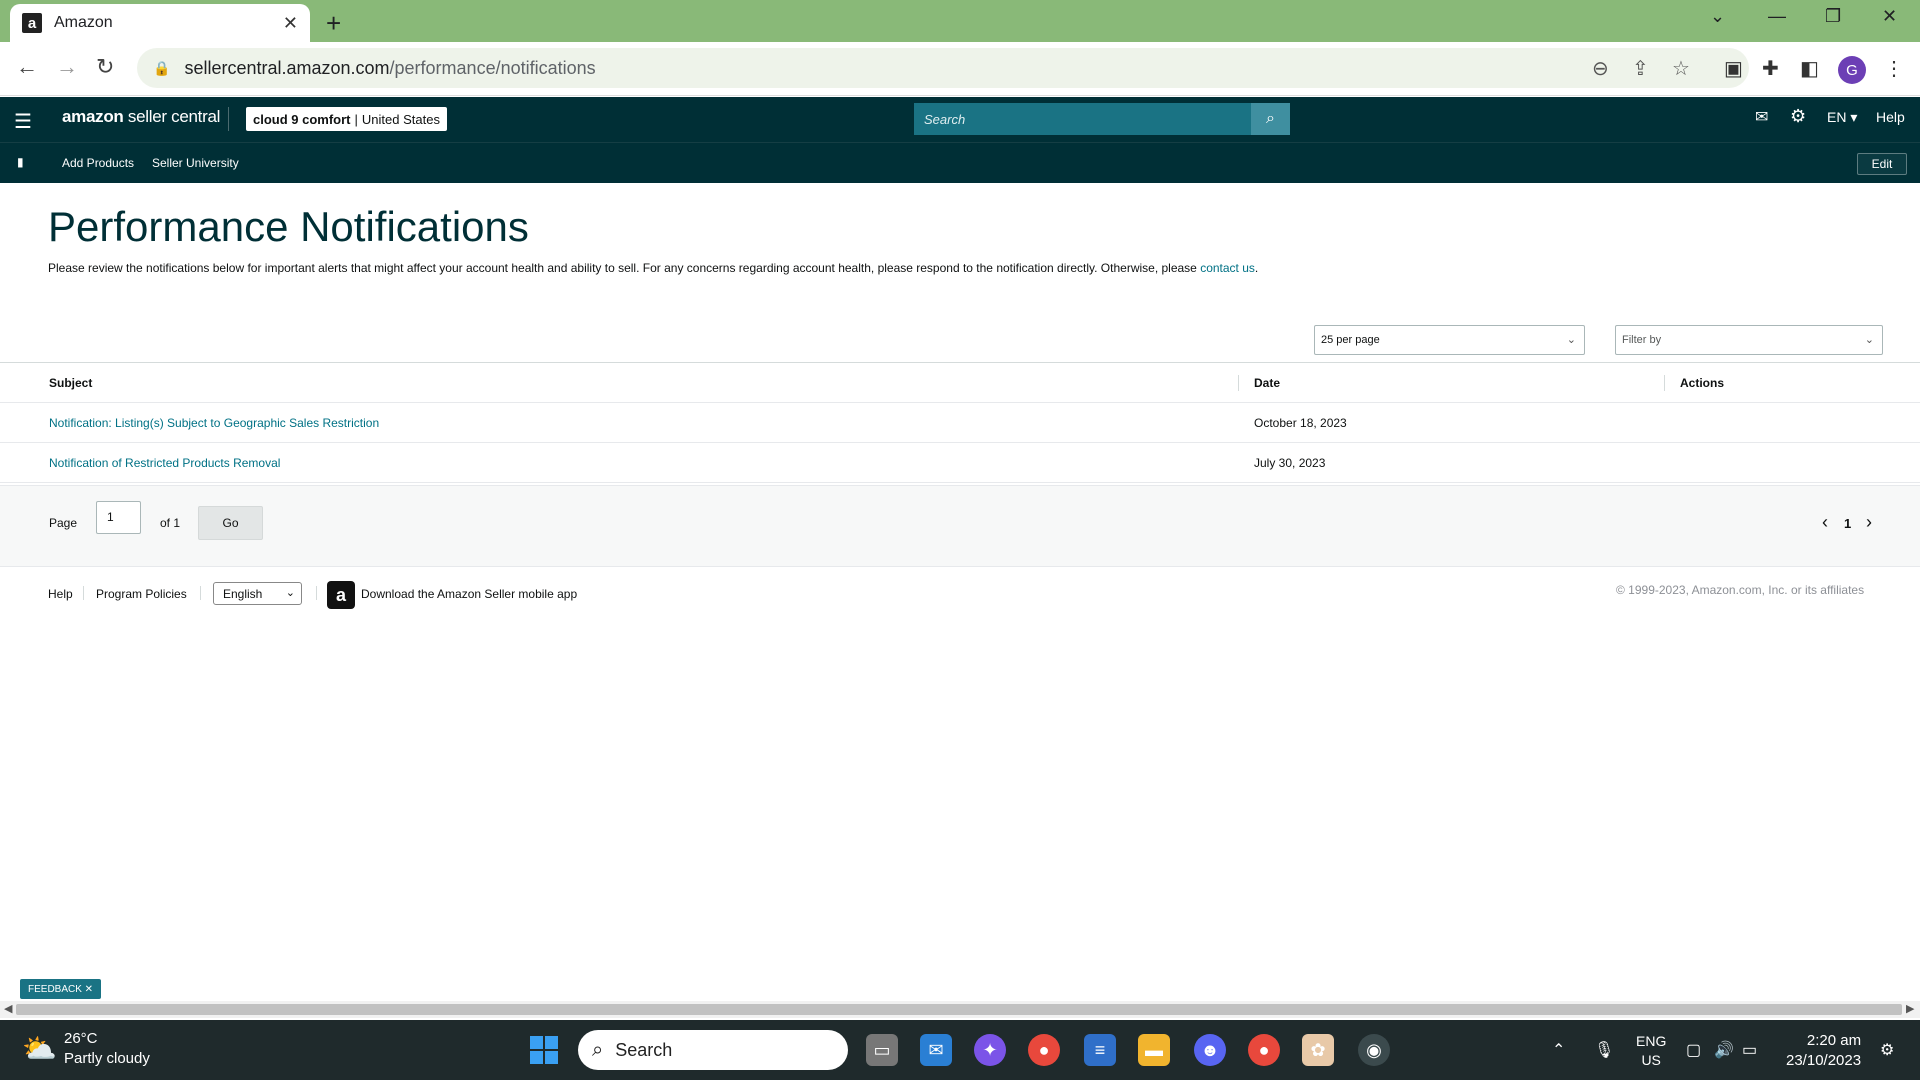 The width and height of the screenshot is (1920, 1080). What do you see at coordinates (1717, 16) in the screenshot?
I see `tab-search-chevron-icon: ⌄` at bounding box center [1717, 16].